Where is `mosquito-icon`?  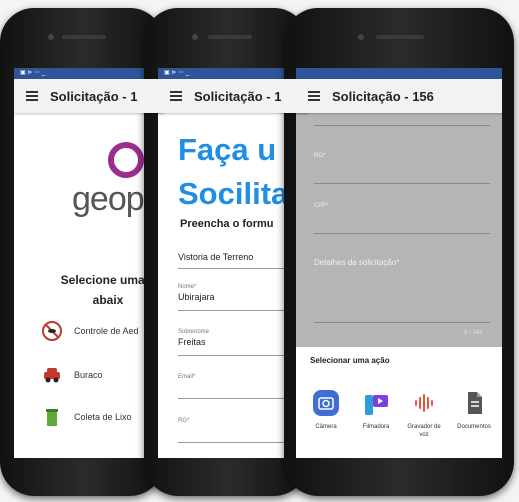
mosquito-icon is located at coordinates (52, 331).